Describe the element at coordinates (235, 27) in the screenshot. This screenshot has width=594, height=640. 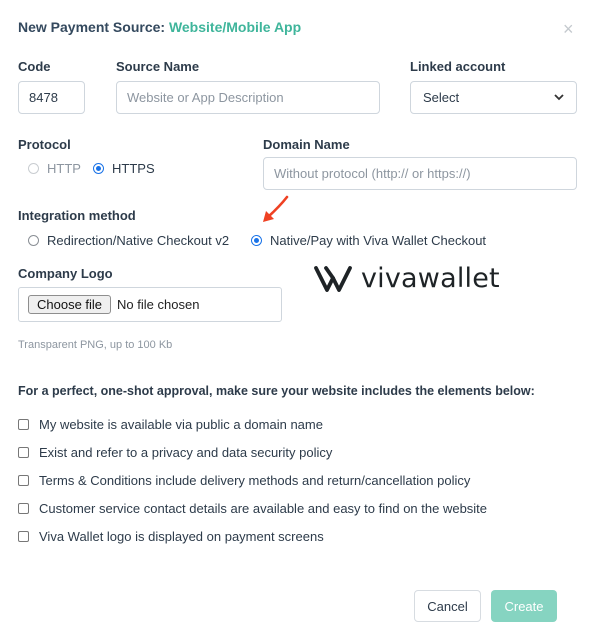
I see `modal-title-accent: Website/Mobile App` at that location.